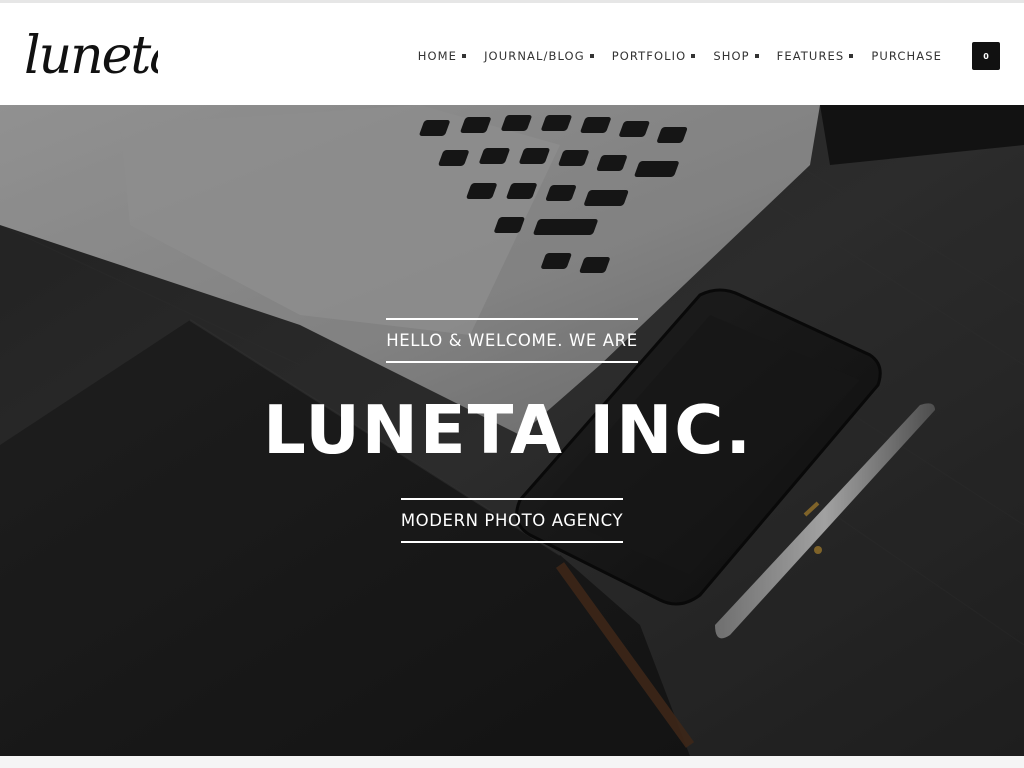 This screenshot has width=1024, height=768. Describe the element at coordinates (534, 56) in the screenshot. I see `nav-item-label: JOURNAL/BLOG` at that location.